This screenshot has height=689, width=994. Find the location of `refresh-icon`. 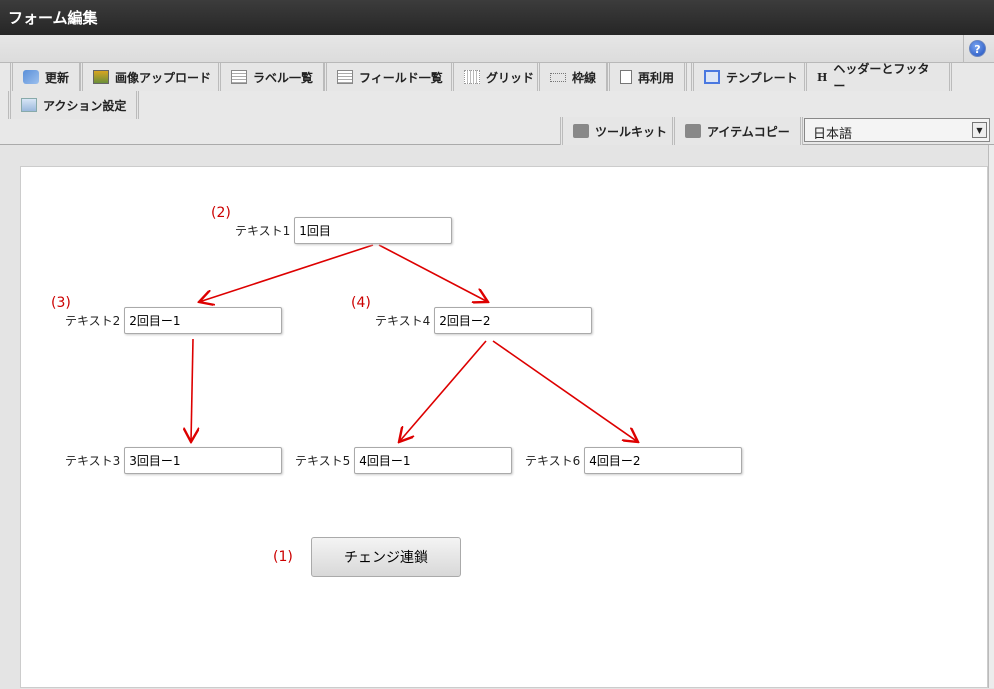

refresh-icon is located at coordinates (31, 77).